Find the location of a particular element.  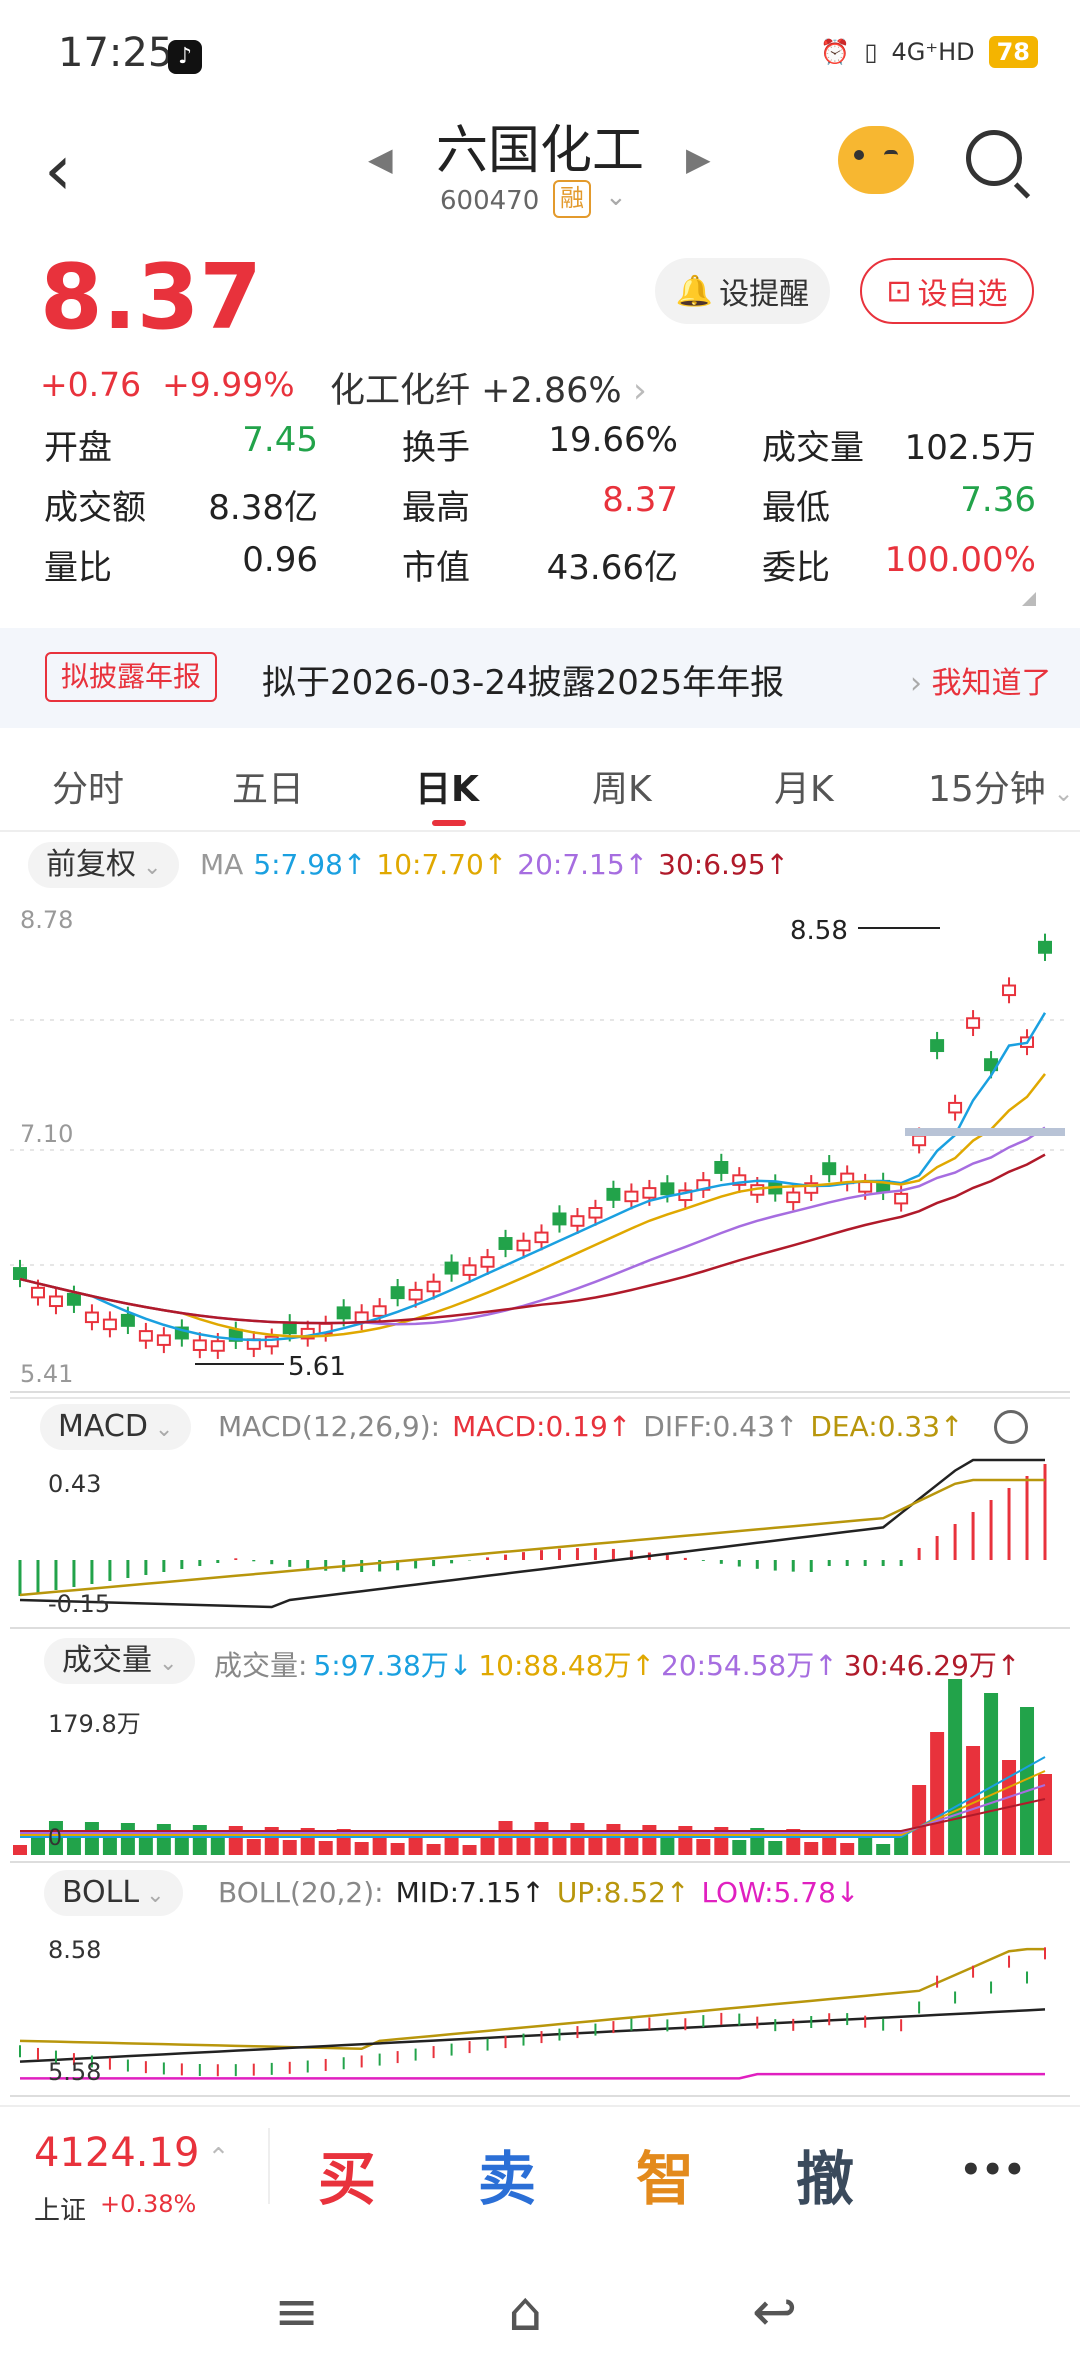

boll-mid: MID:7.15↑ is located at coordinates (470, 1892).